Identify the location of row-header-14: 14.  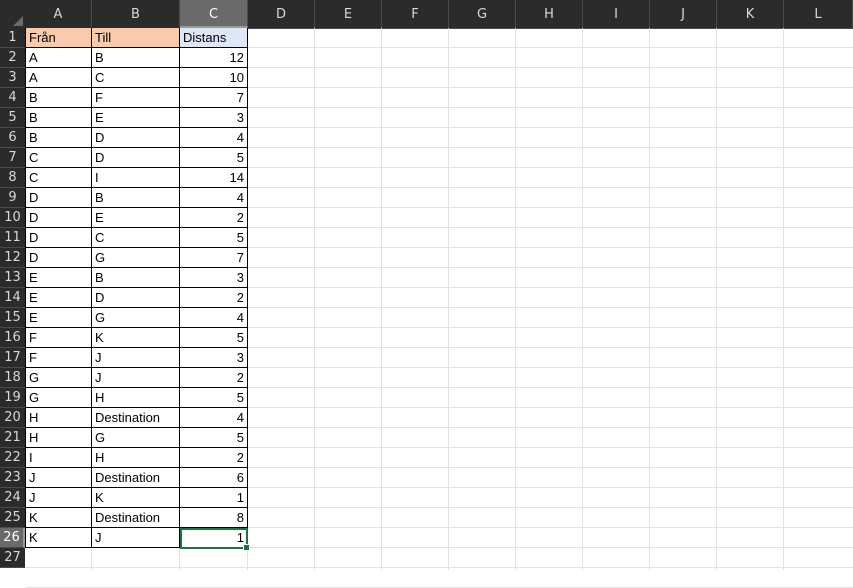
(12, 298).